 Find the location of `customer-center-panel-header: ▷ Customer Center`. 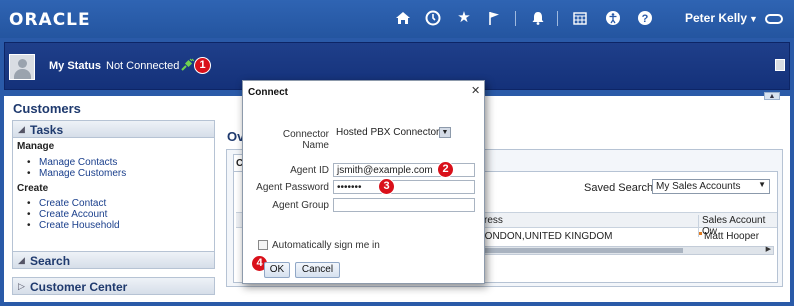

customer-center-panel-header: ▷ Customer Center is located at coordinates (113, 286).